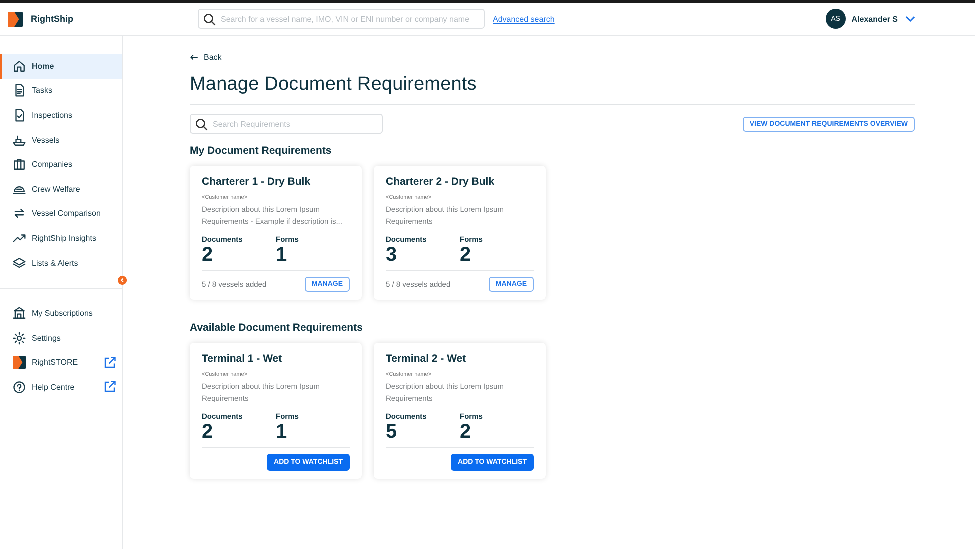  I want to click on swap-arrows-icon, so click(19, 213).